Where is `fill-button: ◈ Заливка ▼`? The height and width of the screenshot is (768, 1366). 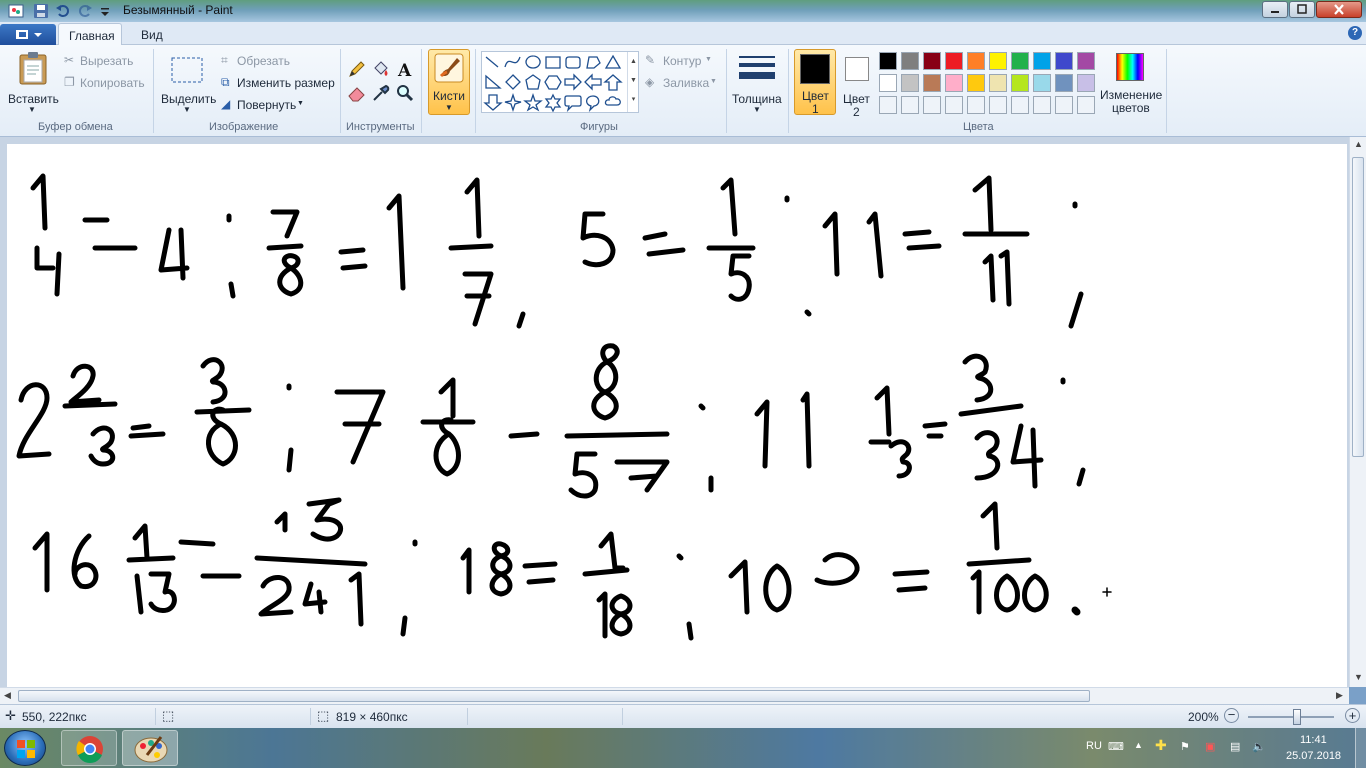 fill-button: ◈ Заливка ▼ is located at coordinates (683, 84).